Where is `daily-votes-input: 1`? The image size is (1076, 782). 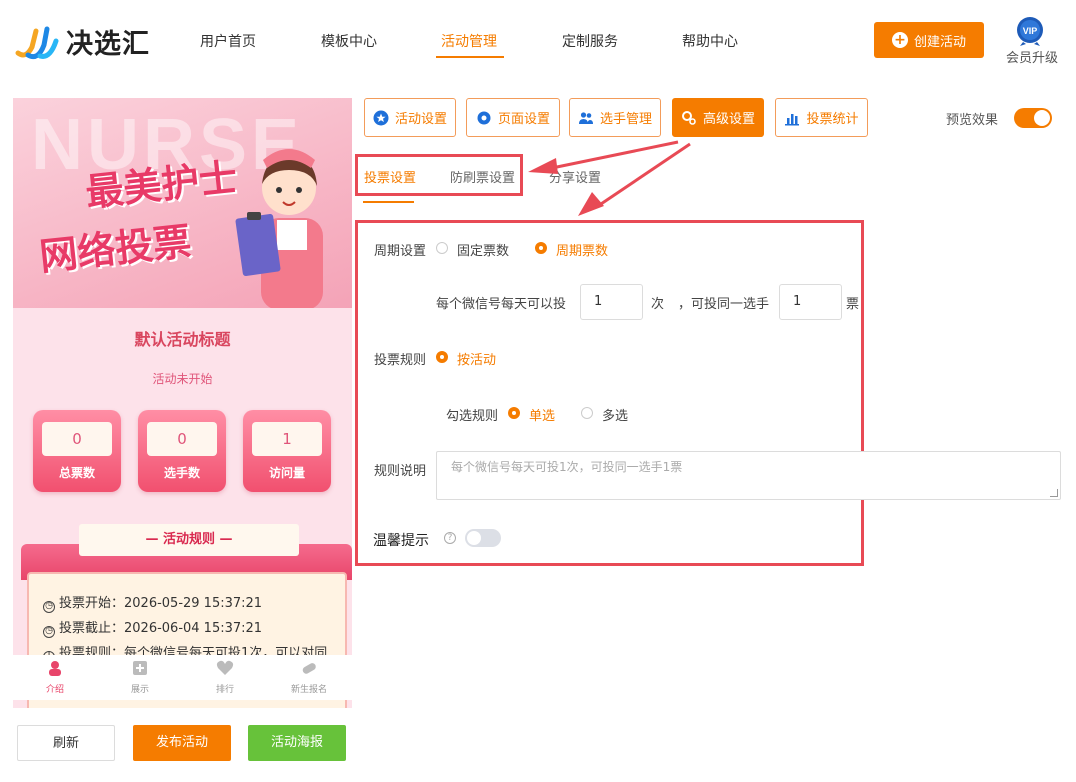 daily-votes-input: 1 is located at coordinates (611, 302).